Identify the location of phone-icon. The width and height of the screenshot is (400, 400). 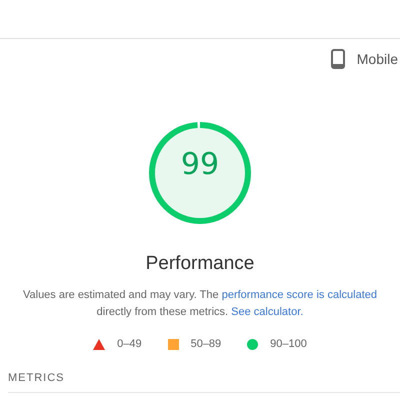
(337, 59).